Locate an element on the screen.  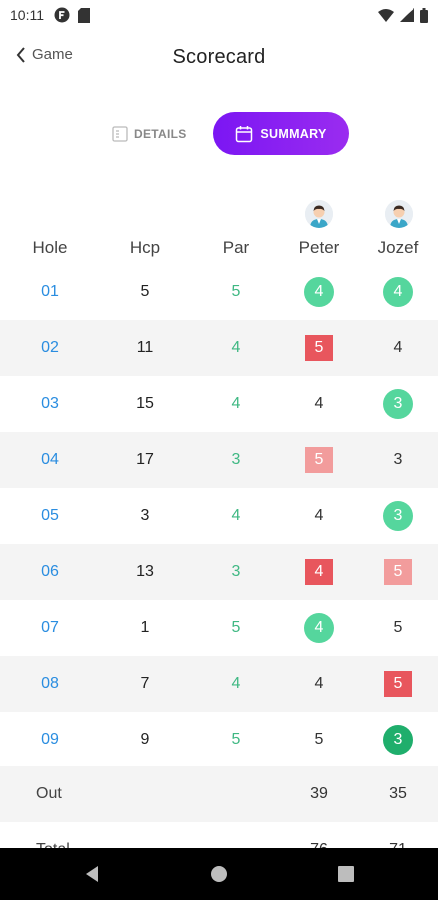
table-row: 03 15 4 4 3 is located at coordinates (219, 404).